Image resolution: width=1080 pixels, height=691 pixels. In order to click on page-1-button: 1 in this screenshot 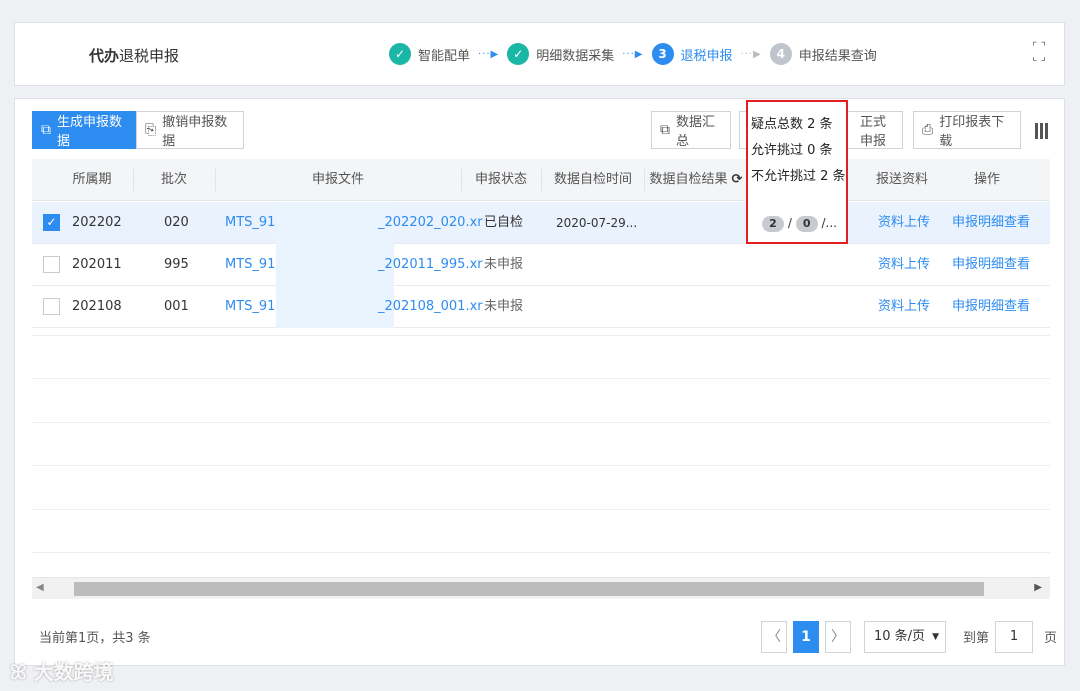, I will do `click(806, 637)`.